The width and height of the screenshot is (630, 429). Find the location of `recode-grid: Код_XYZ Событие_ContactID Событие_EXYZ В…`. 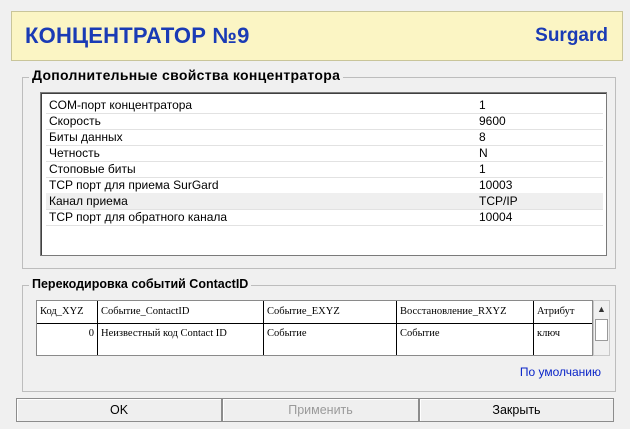

recode-grid: Код_XYZ Событие_ContactID Событие_EXYZ В… is located at coordinates (314, 328).